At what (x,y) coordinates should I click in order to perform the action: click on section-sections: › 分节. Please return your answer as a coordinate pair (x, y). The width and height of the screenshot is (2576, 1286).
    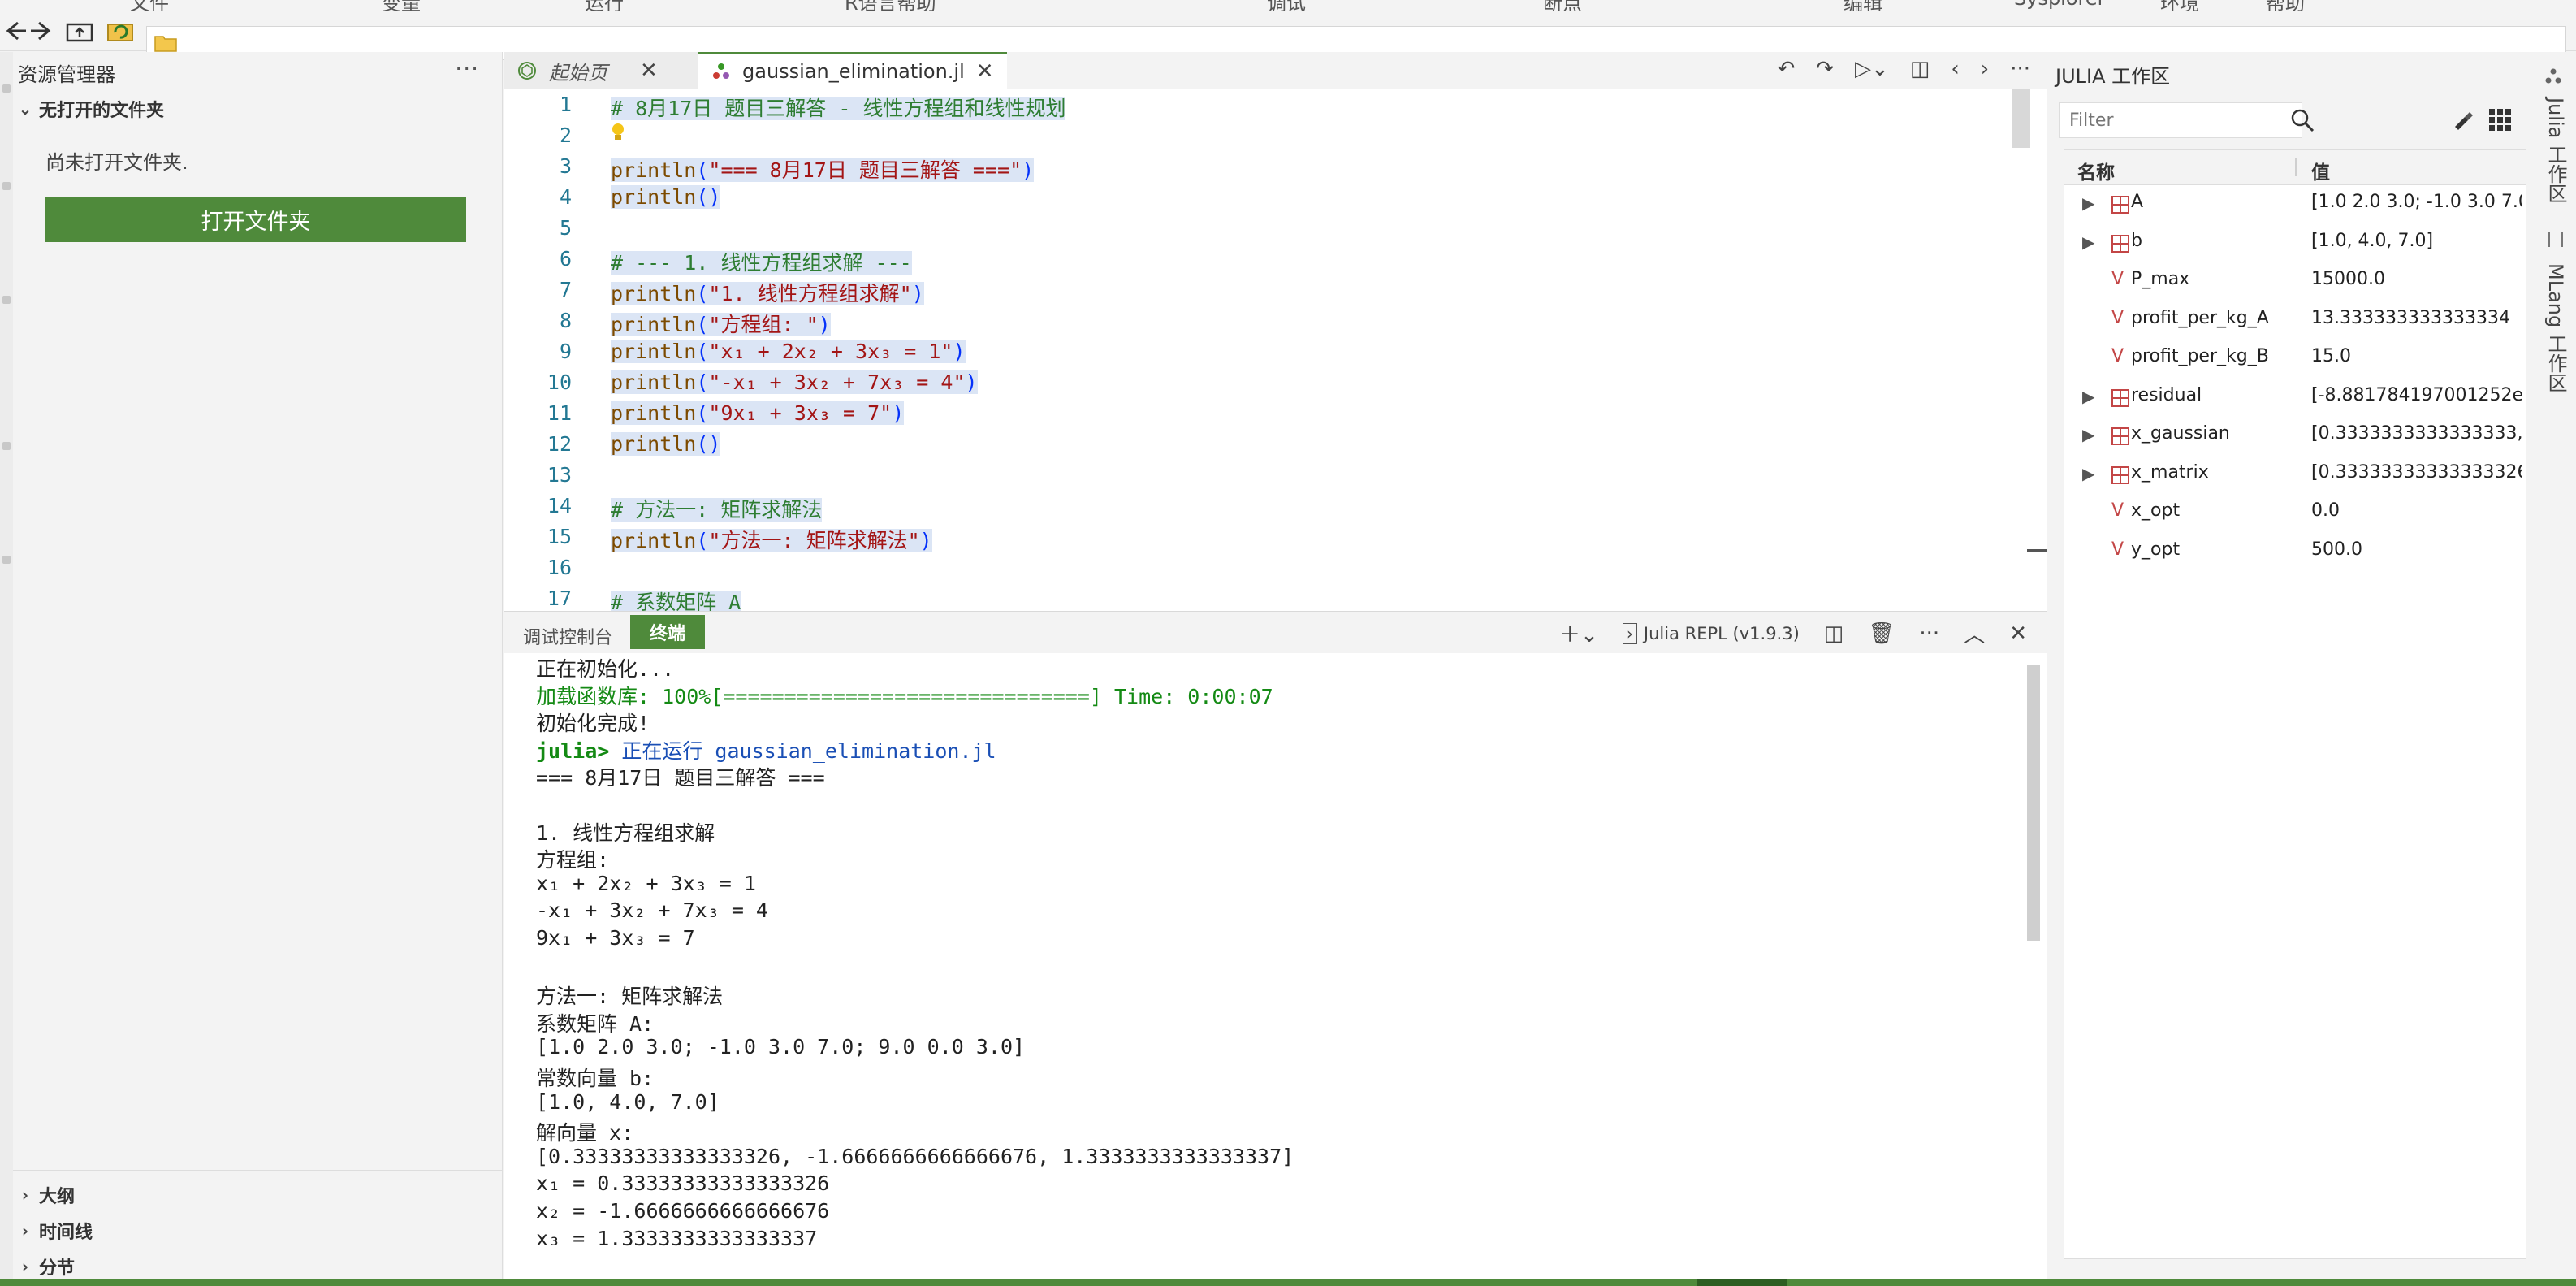
    Looking at the image, I should click on (46, 1267).